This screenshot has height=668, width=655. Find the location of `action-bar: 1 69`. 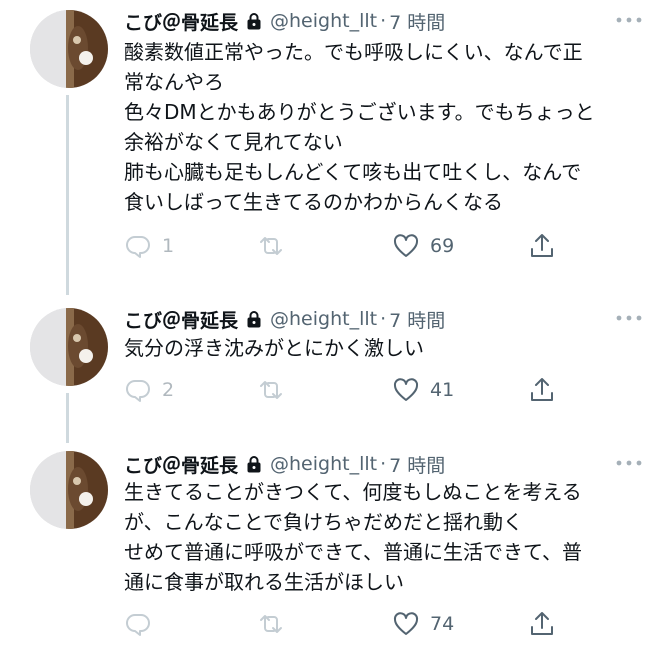

action-bar: 1 69 is located at coordinates (344, 246).